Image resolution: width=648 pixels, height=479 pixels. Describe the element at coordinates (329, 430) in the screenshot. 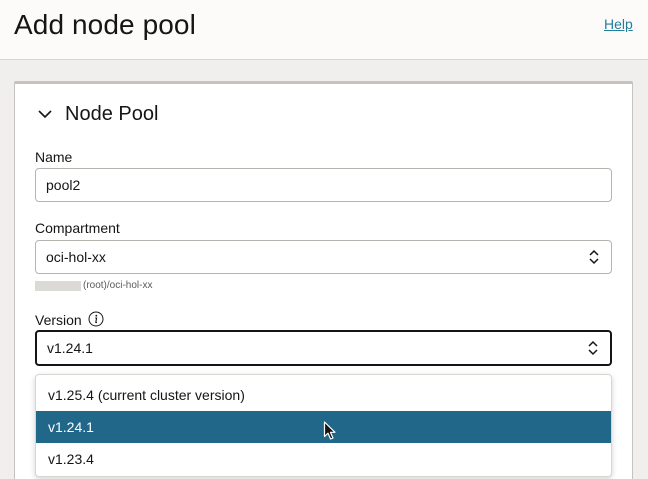

I see `mouse-pointer-icon` at that location.